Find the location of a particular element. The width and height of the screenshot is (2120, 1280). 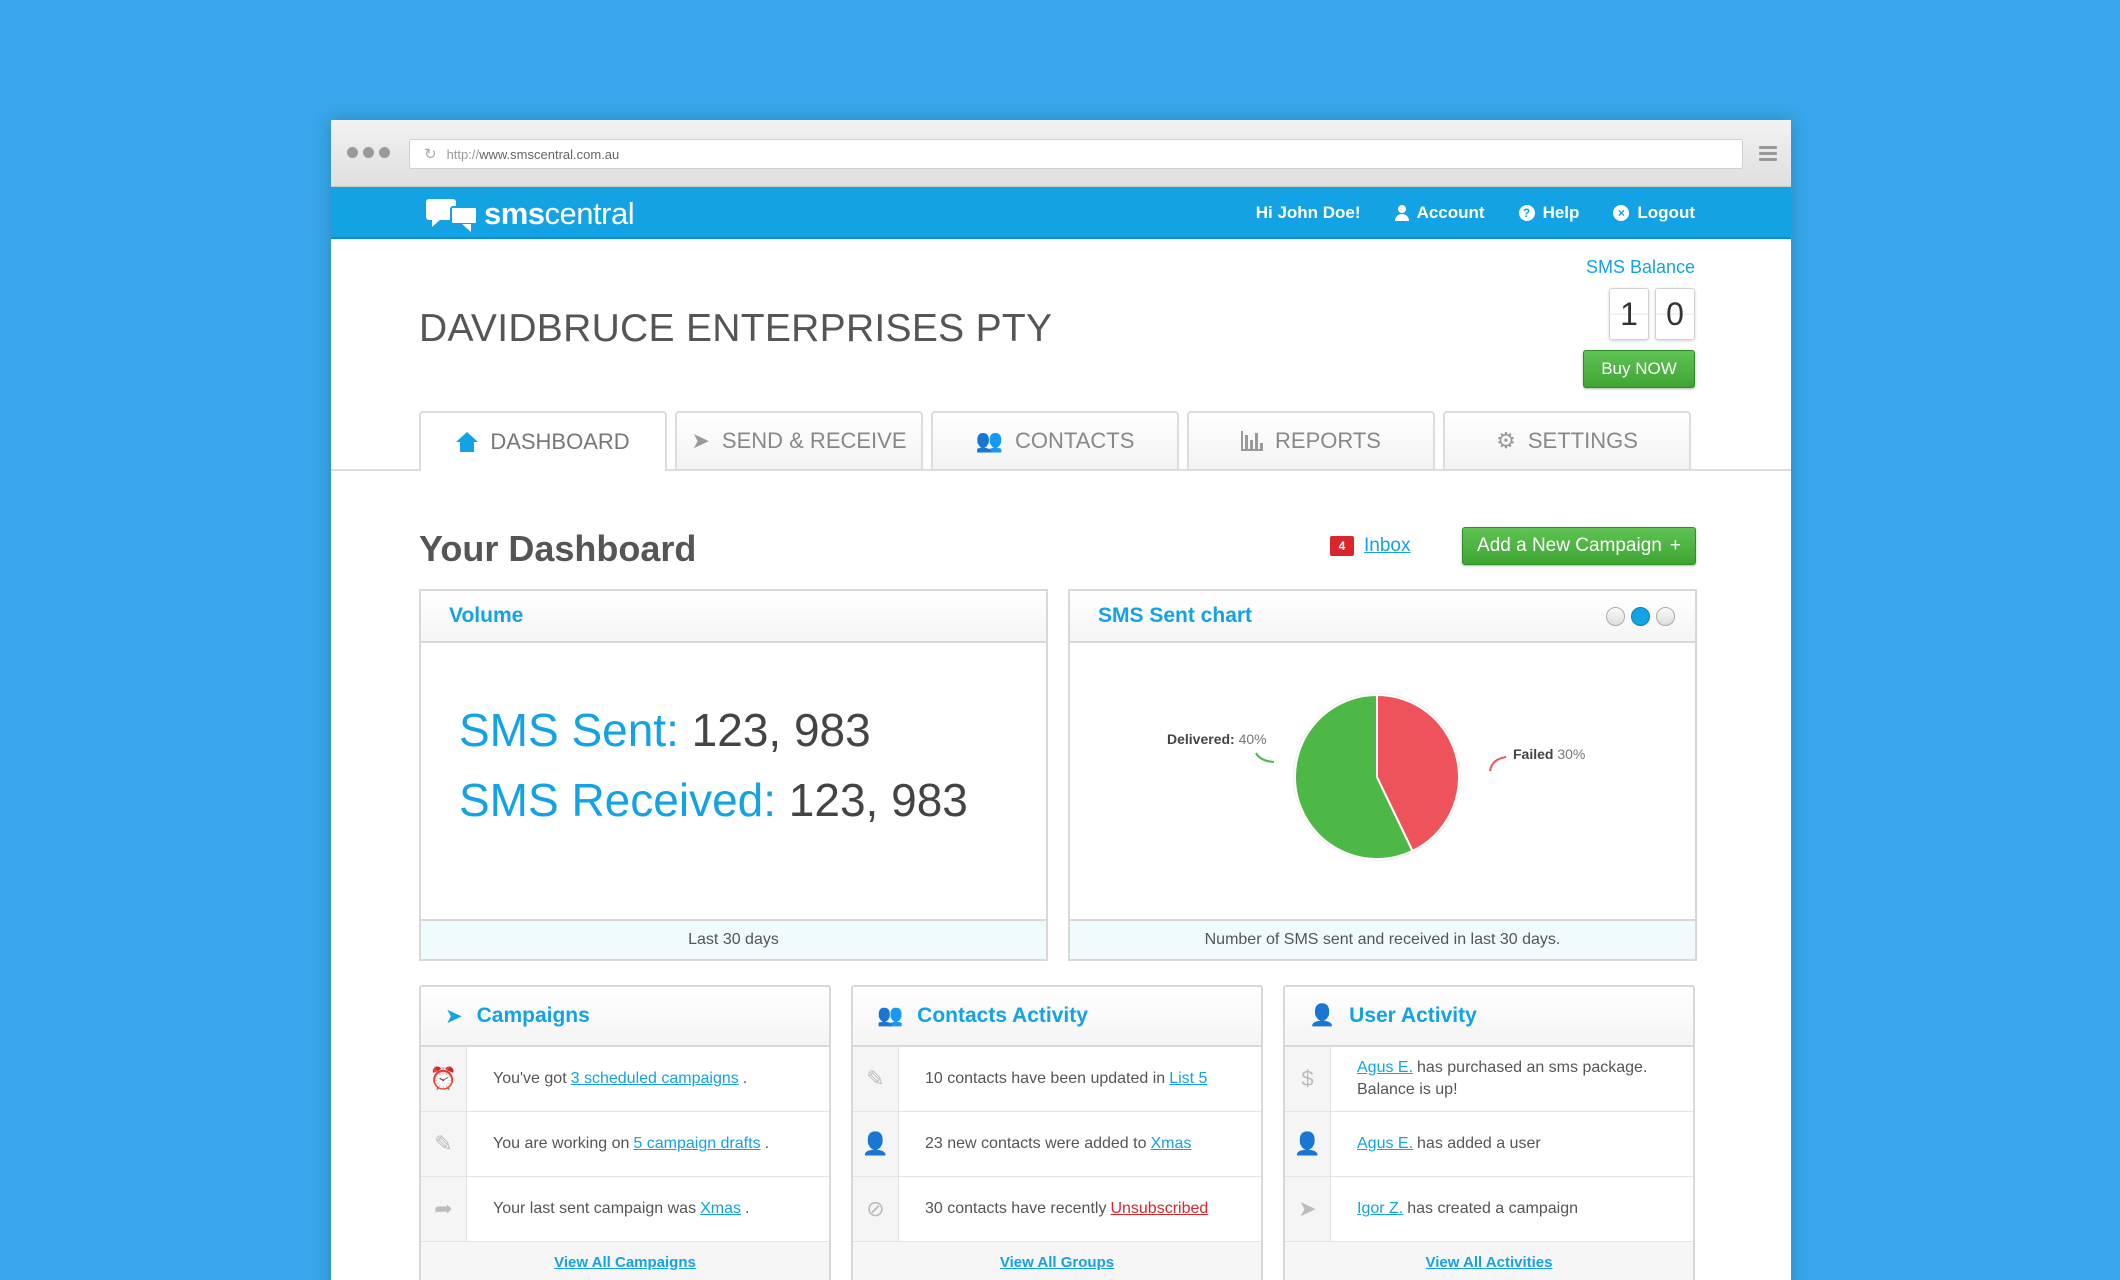

list-item: ✎ You are working on 5 campaign drafts. is located at coordinates (625, 1144).